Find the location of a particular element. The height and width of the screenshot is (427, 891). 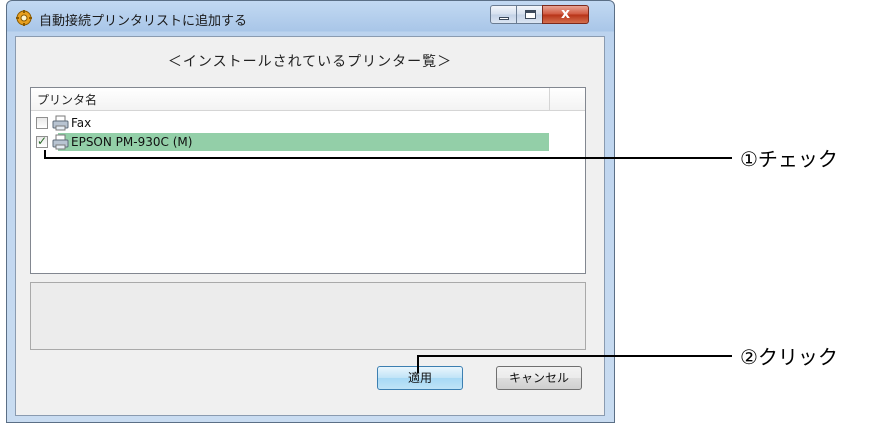

column-header-printer-name: プリンタ名 is located at coordinates (67, 99).